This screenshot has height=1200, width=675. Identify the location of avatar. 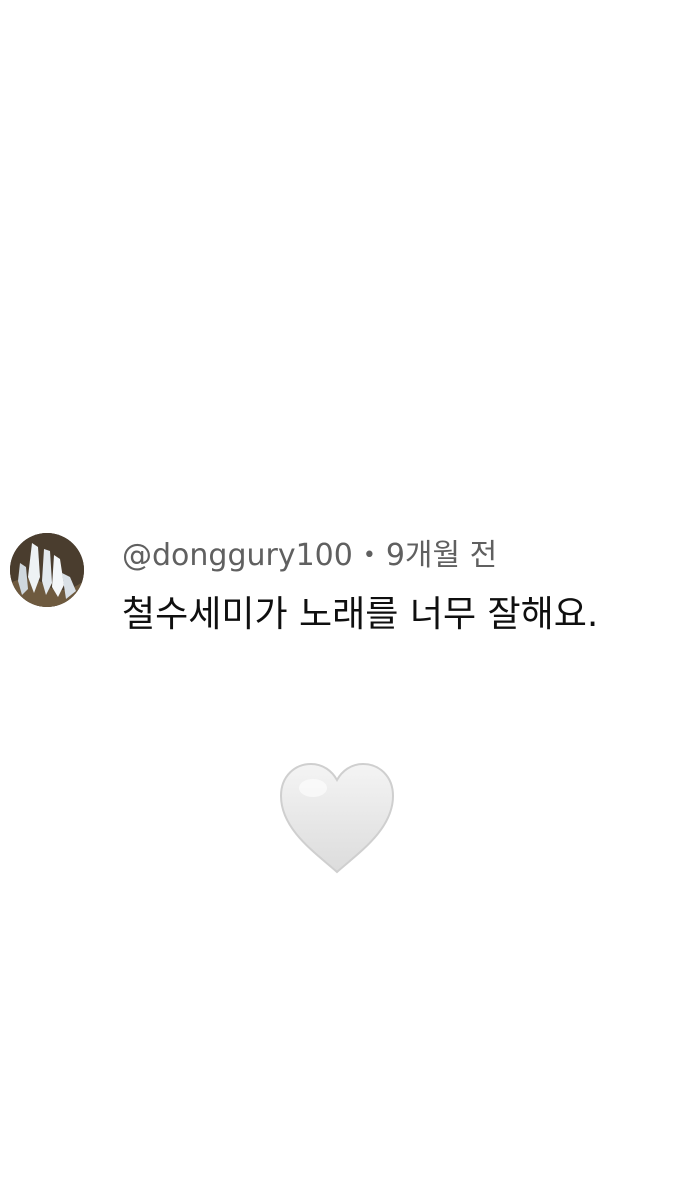
(47, 570).